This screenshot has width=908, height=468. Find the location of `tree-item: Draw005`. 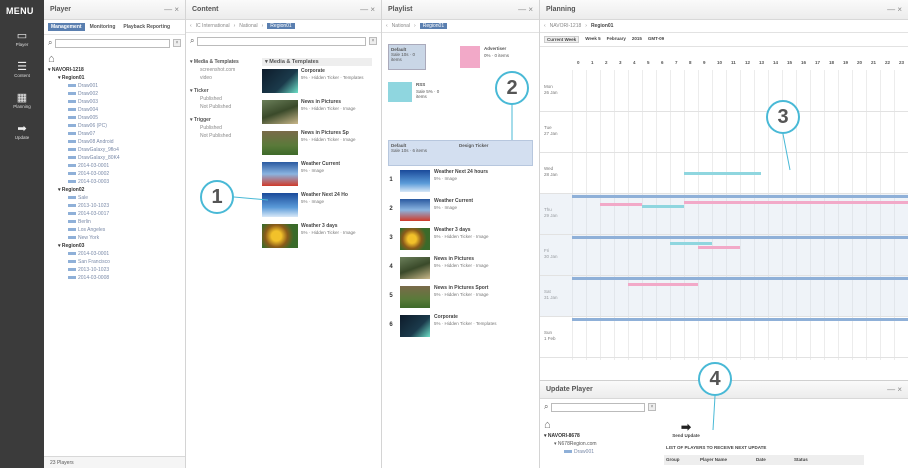

tree-item: Draw005 is located at coordinates (116, 118).